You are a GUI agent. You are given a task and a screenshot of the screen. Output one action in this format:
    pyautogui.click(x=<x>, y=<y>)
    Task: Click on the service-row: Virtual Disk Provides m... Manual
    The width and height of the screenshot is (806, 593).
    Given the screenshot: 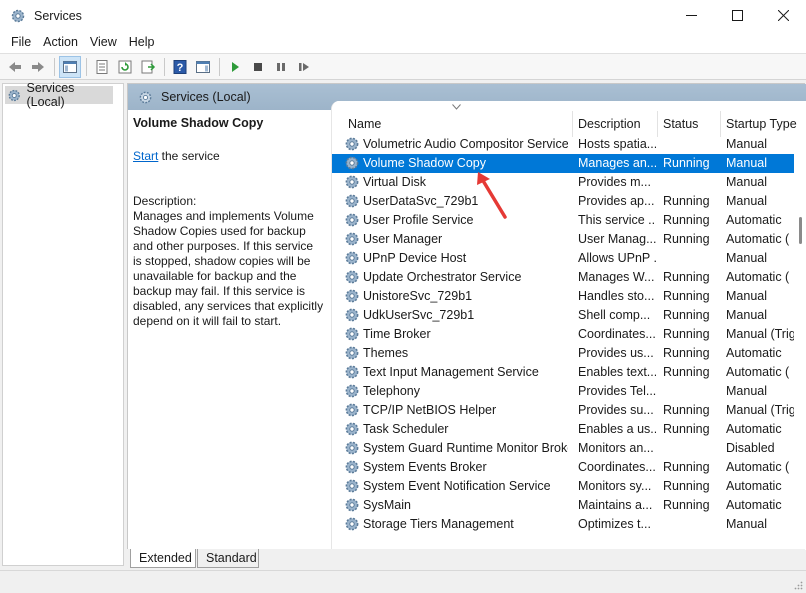 What is the action you would take?
    pyautogui.click(x=569, y=182)
    